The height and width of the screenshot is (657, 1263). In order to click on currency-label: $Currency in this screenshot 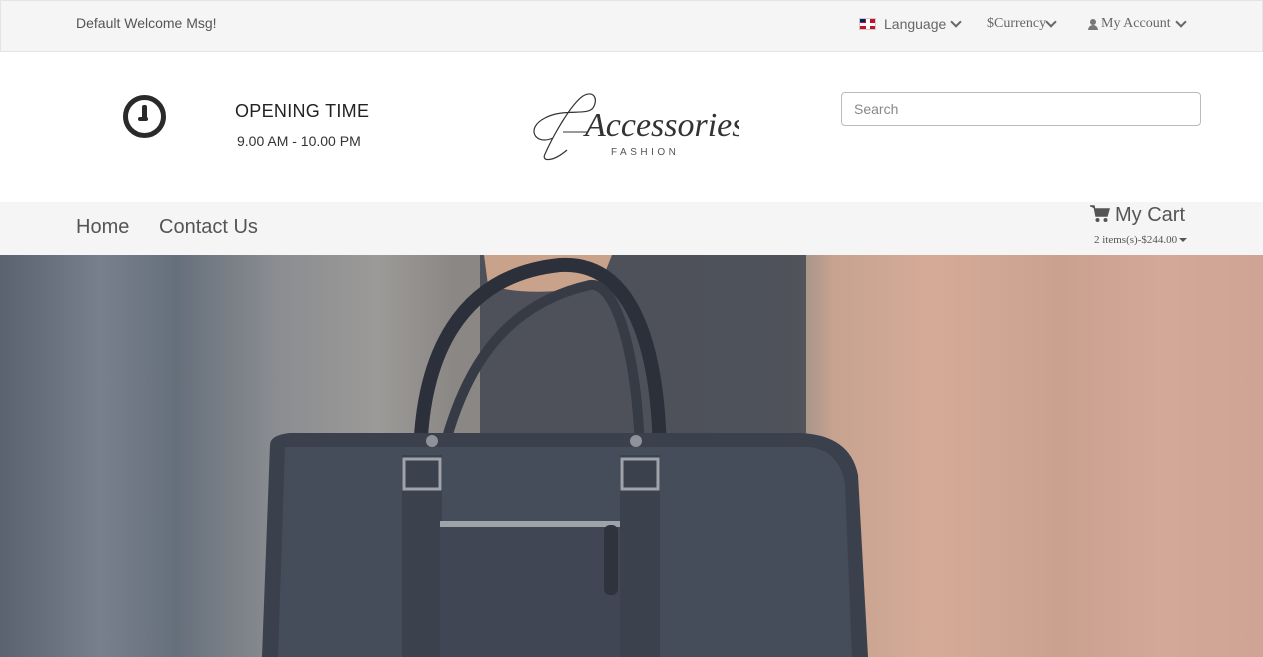, I will do `click(1017, 23)`.